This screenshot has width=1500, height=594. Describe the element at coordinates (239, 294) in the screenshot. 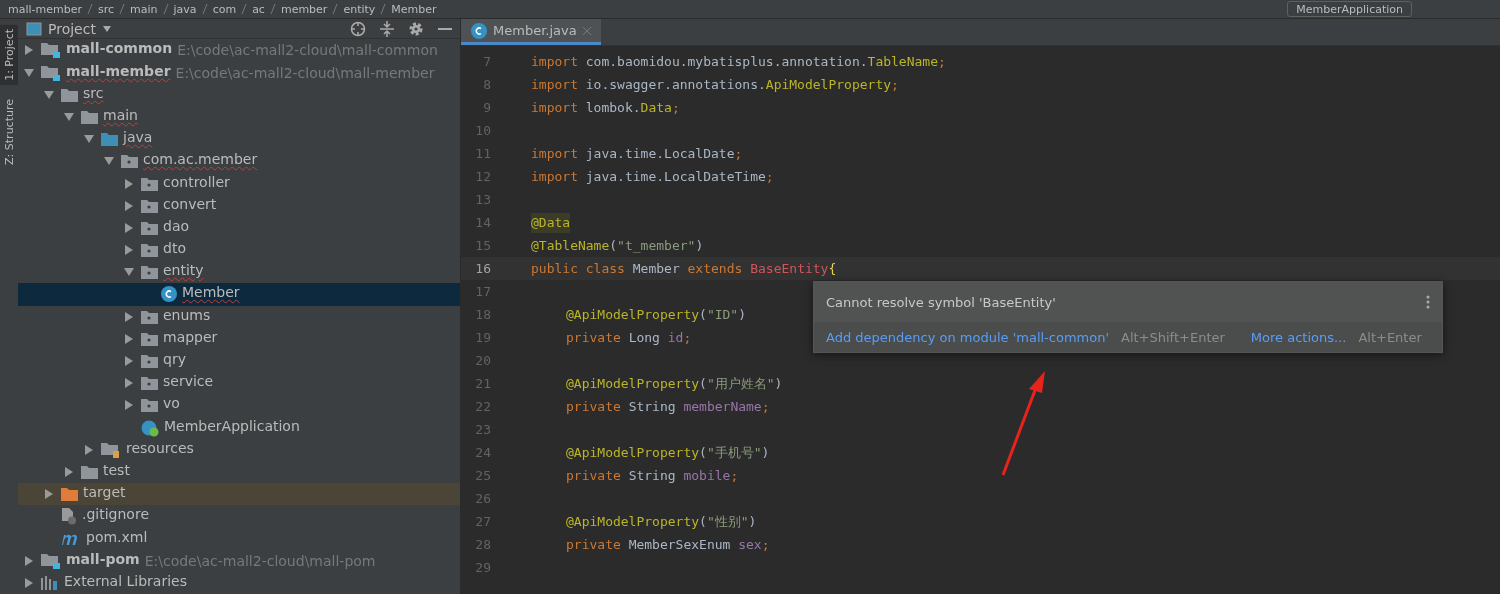

I see `tree-item: Member` at that location.